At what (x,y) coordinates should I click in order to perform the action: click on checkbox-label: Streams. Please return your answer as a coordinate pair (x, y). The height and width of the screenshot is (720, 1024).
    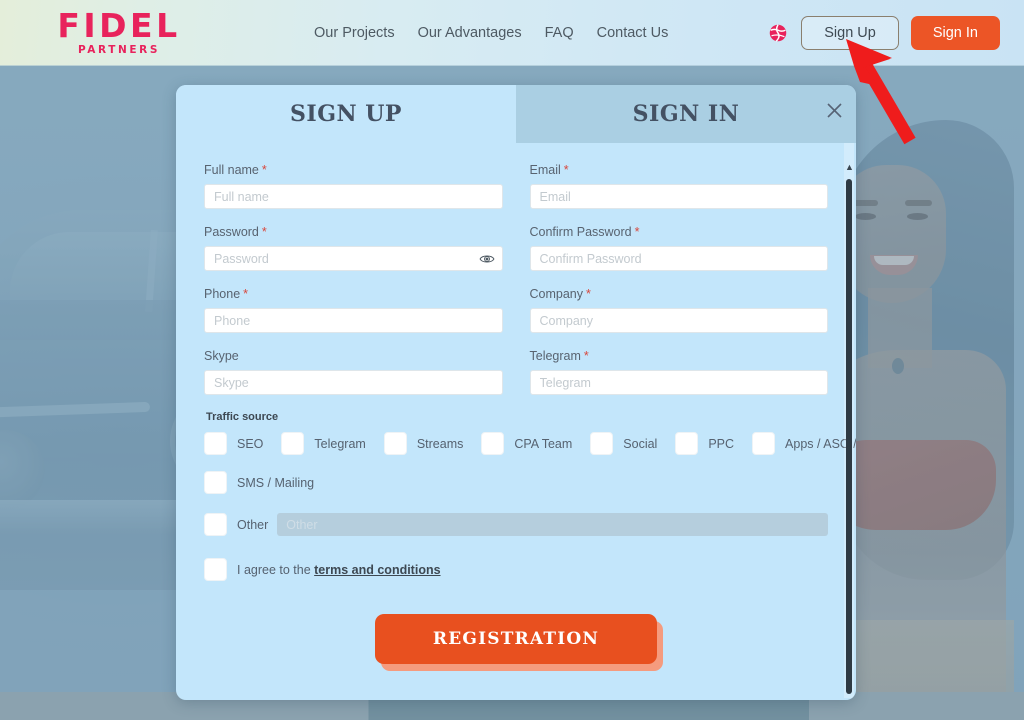
    Looking at the image, I should click on (440, 443).